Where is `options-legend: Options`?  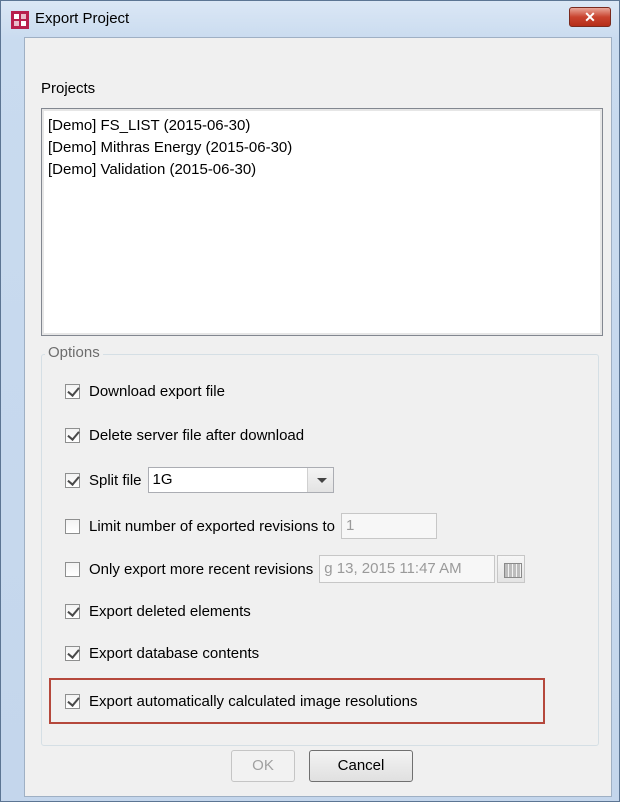
options-legend: Options is located at coordinates (74, 352).